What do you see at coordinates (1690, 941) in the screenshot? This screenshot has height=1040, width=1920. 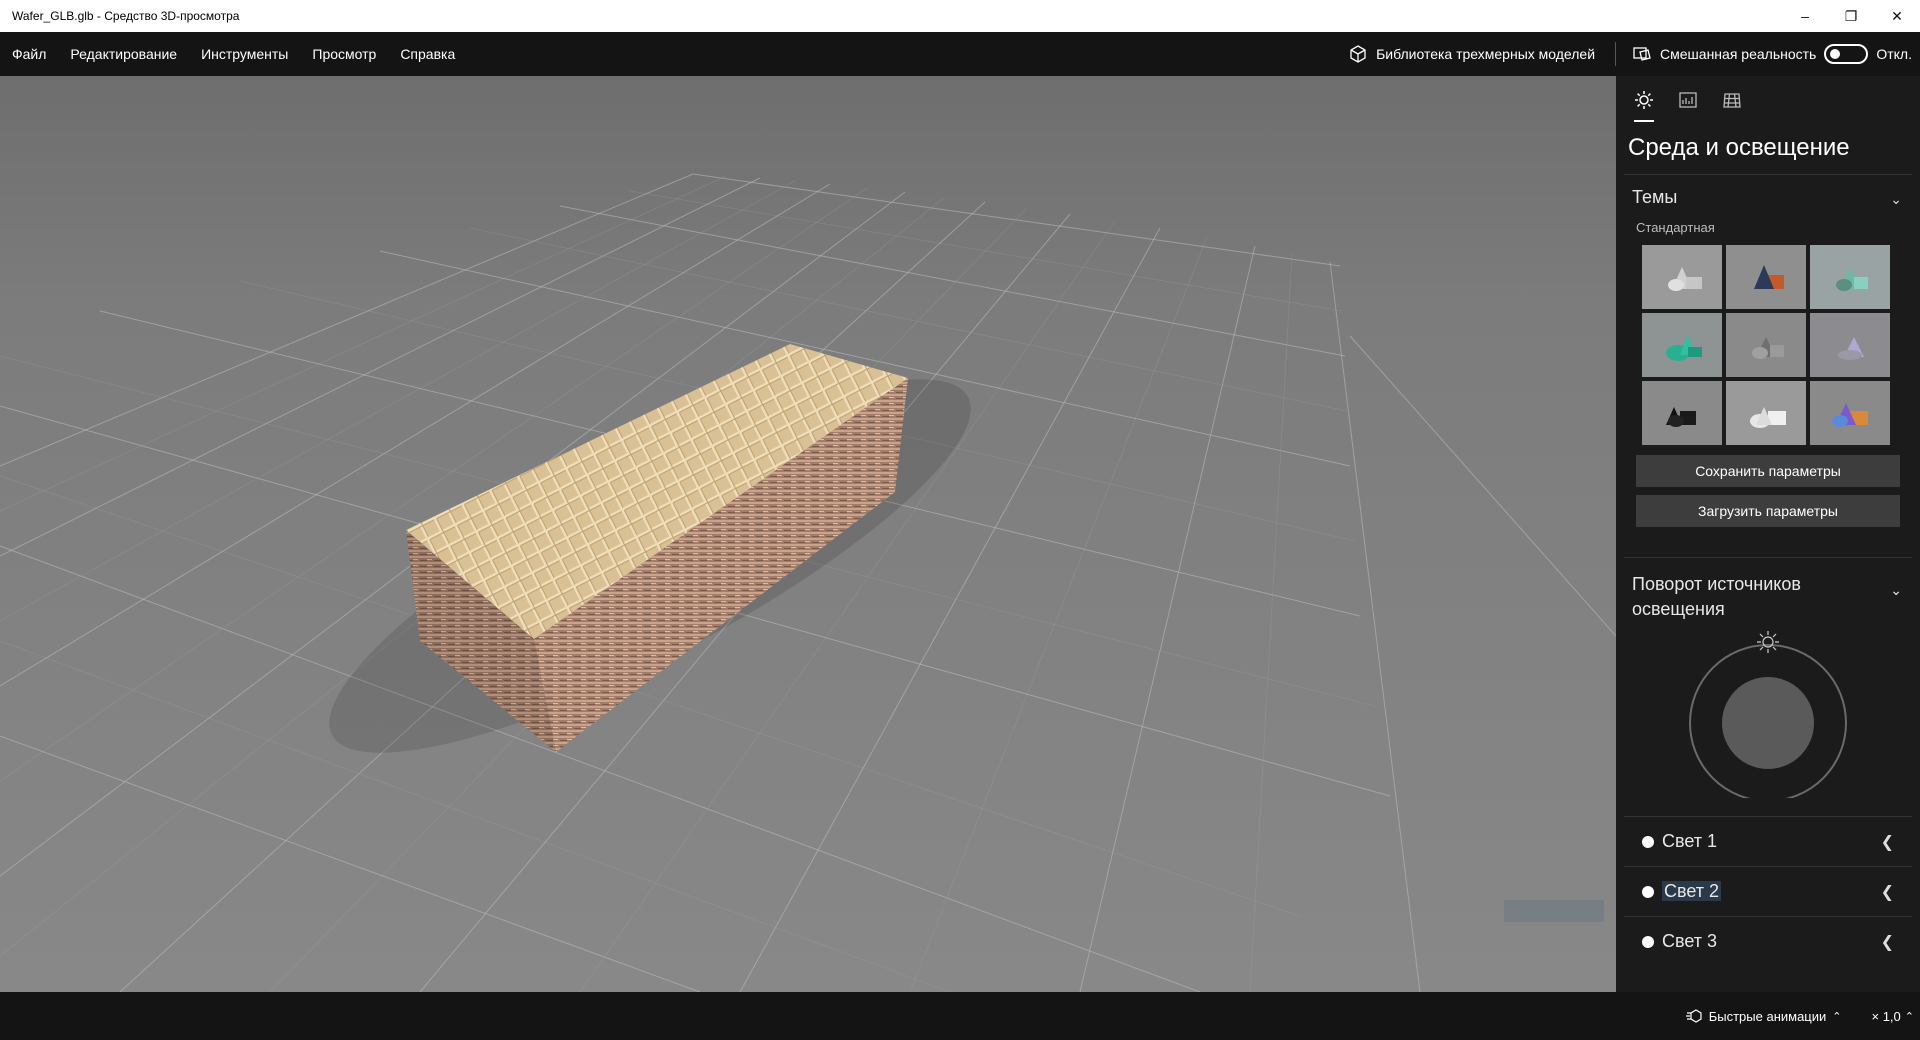 I see `light-label: Свет 3` at bounding box center [1690, 941].